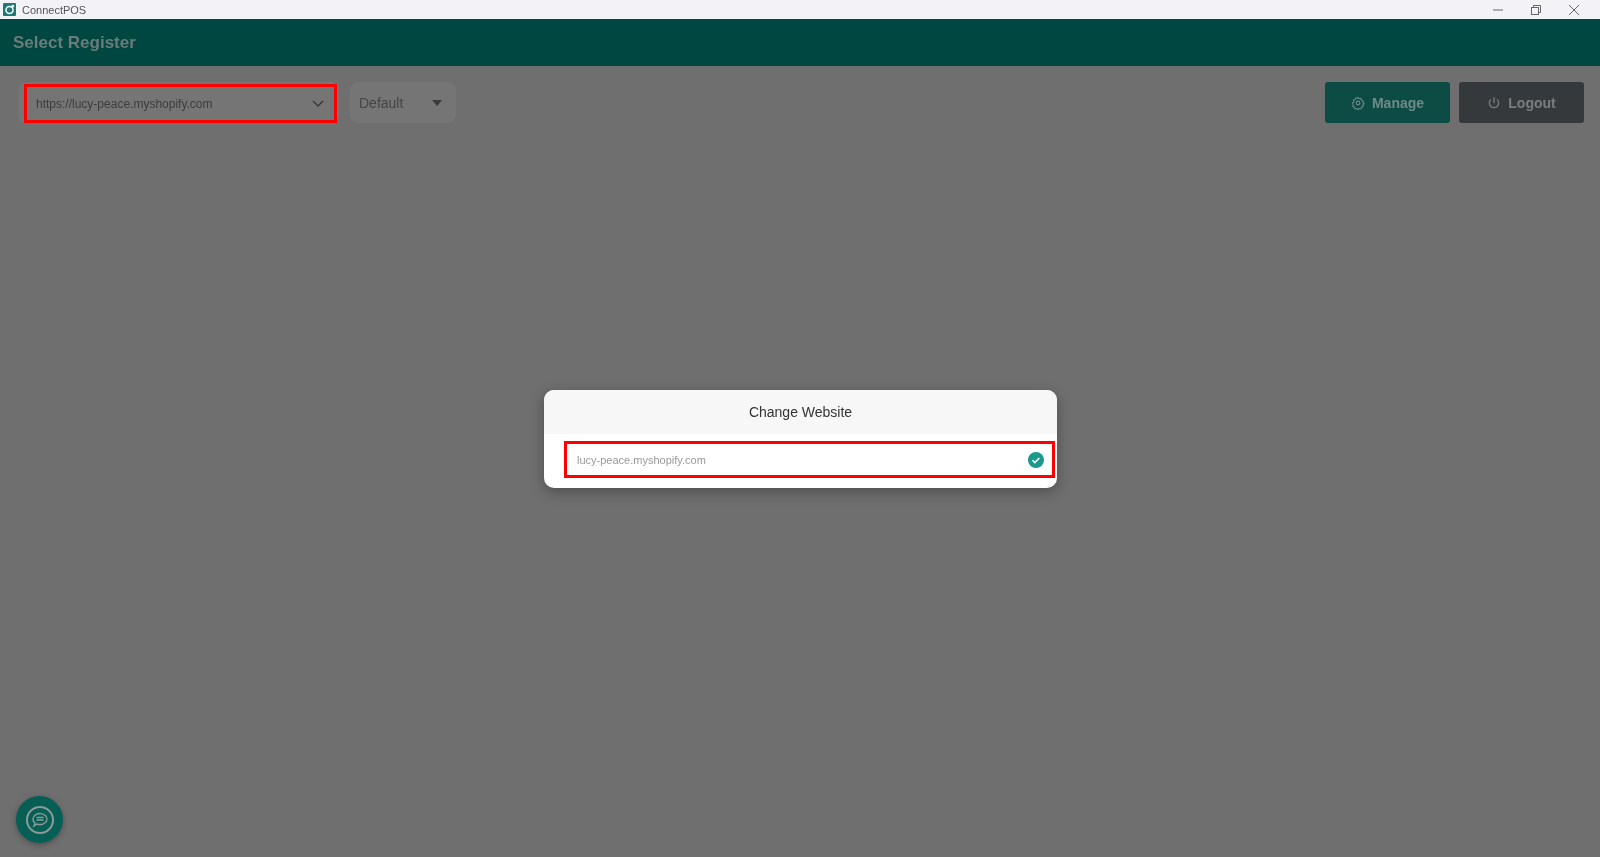 This screenshot has width=1600, height=857. I want to click on restore-icon, so click(1536, 9).